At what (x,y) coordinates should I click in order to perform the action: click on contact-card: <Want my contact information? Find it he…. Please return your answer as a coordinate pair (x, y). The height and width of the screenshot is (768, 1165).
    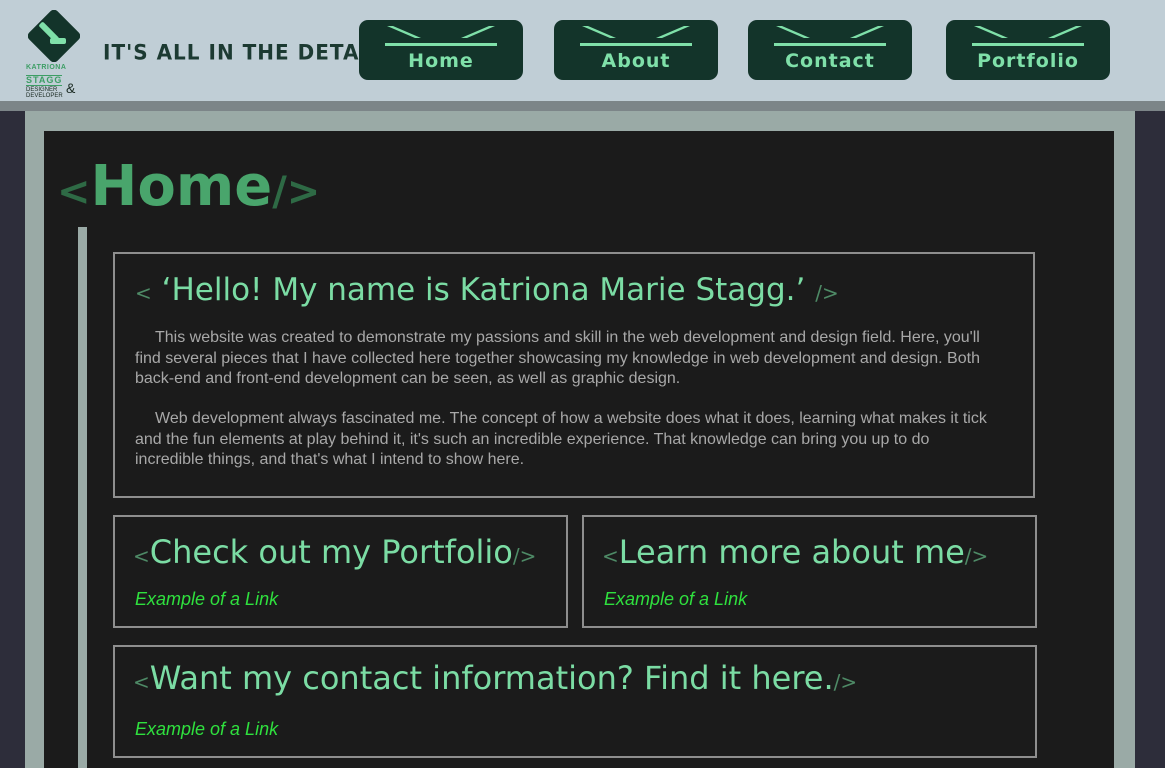
    Looking at the image, I should click on (575, 701).